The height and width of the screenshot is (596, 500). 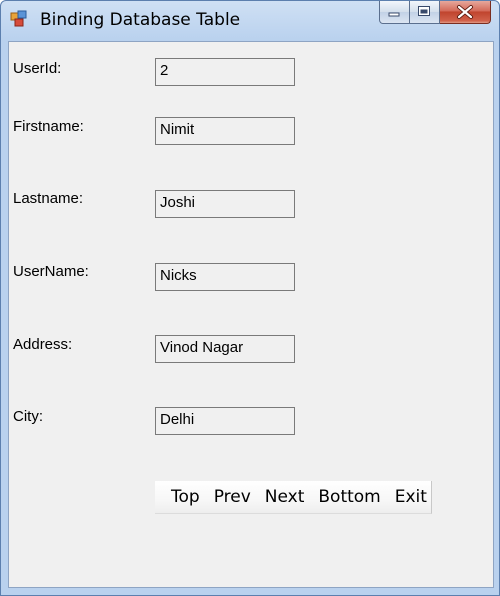 I want to click on minimize-icon, so click(x=394, y=14).